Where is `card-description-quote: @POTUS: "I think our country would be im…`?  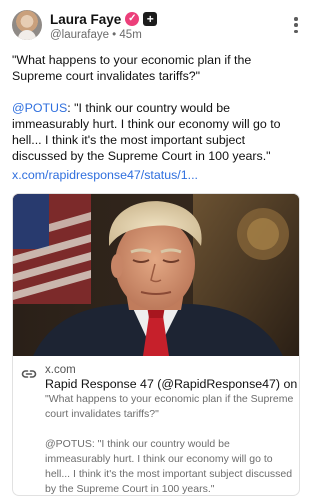 card-description-quote: @POTUS: "I think our country would be im… is located at coordinates (169, 466).